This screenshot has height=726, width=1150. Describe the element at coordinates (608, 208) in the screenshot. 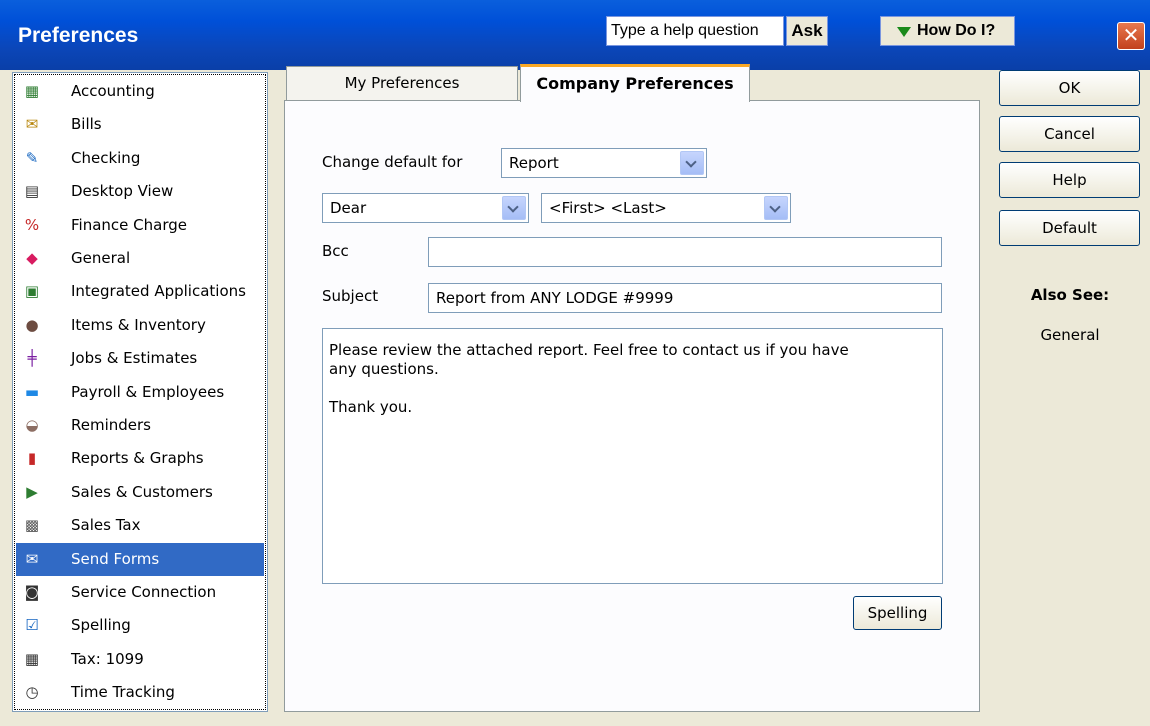

I see `name-format-value: <First> <Last>` at that location.